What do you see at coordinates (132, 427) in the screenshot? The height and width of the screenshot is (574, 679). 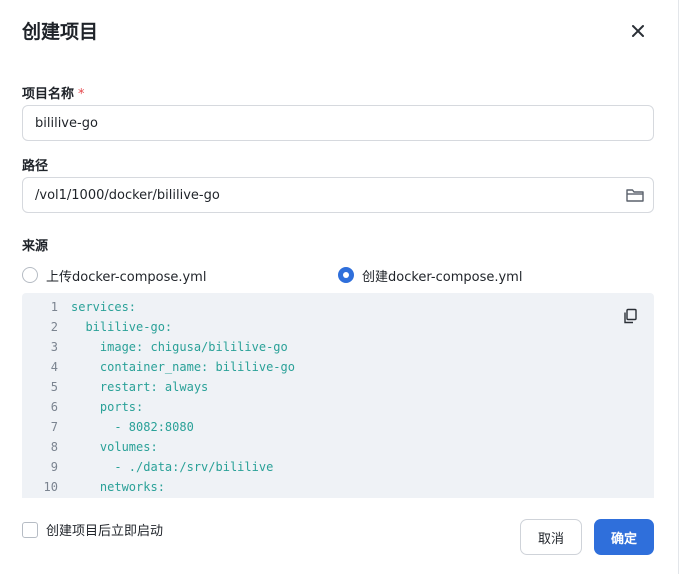 I see `code-text: - 8082:8080` at bounding box center [132, 427].